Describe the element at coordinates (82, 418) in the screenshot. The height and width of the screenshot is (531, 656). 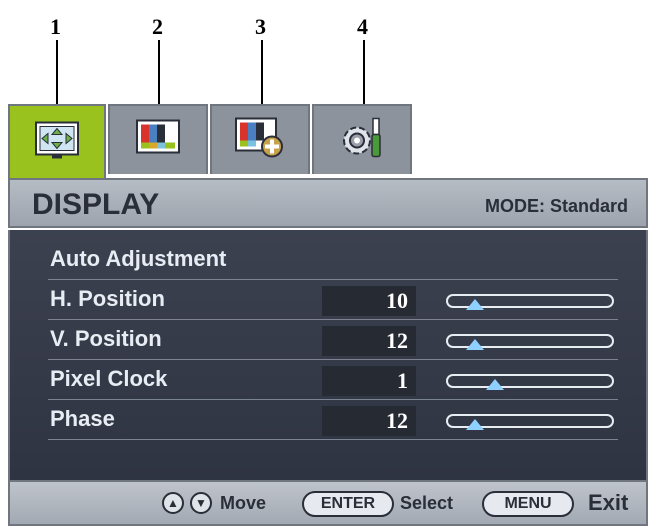
I see `menu-item-label: Phase` at that location.